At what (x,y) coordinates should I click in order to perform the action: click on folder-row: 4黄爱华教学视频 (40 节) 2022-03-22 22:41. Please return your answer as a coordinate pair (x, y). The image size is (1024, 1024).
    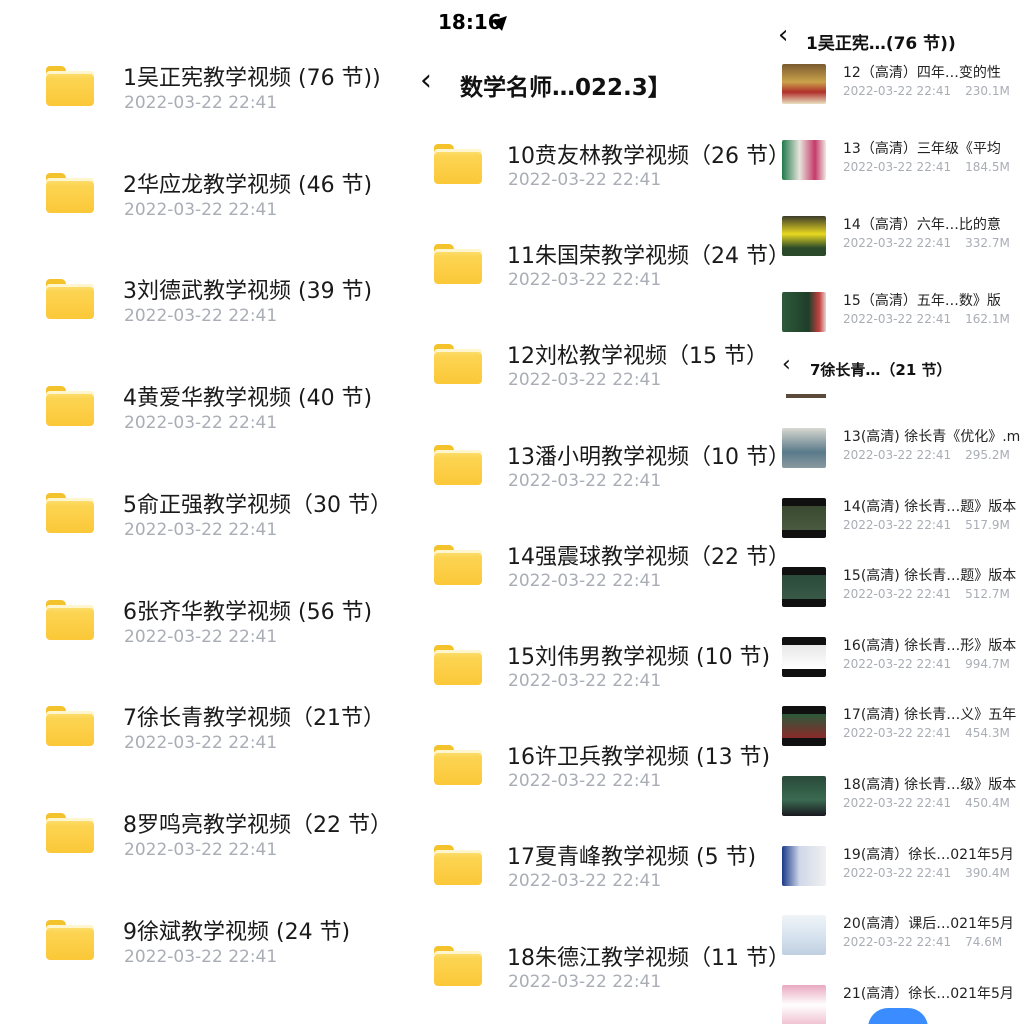
    Looking at the image, I should click on (204, 429).